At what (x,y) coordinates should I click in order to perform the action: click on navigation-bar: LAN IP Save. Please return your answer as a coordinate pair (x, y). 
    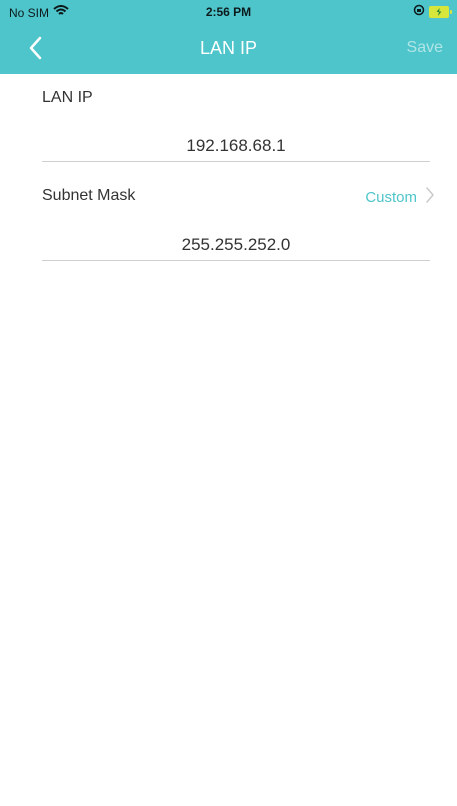
    Looking at the image, I should click on (228, 49).